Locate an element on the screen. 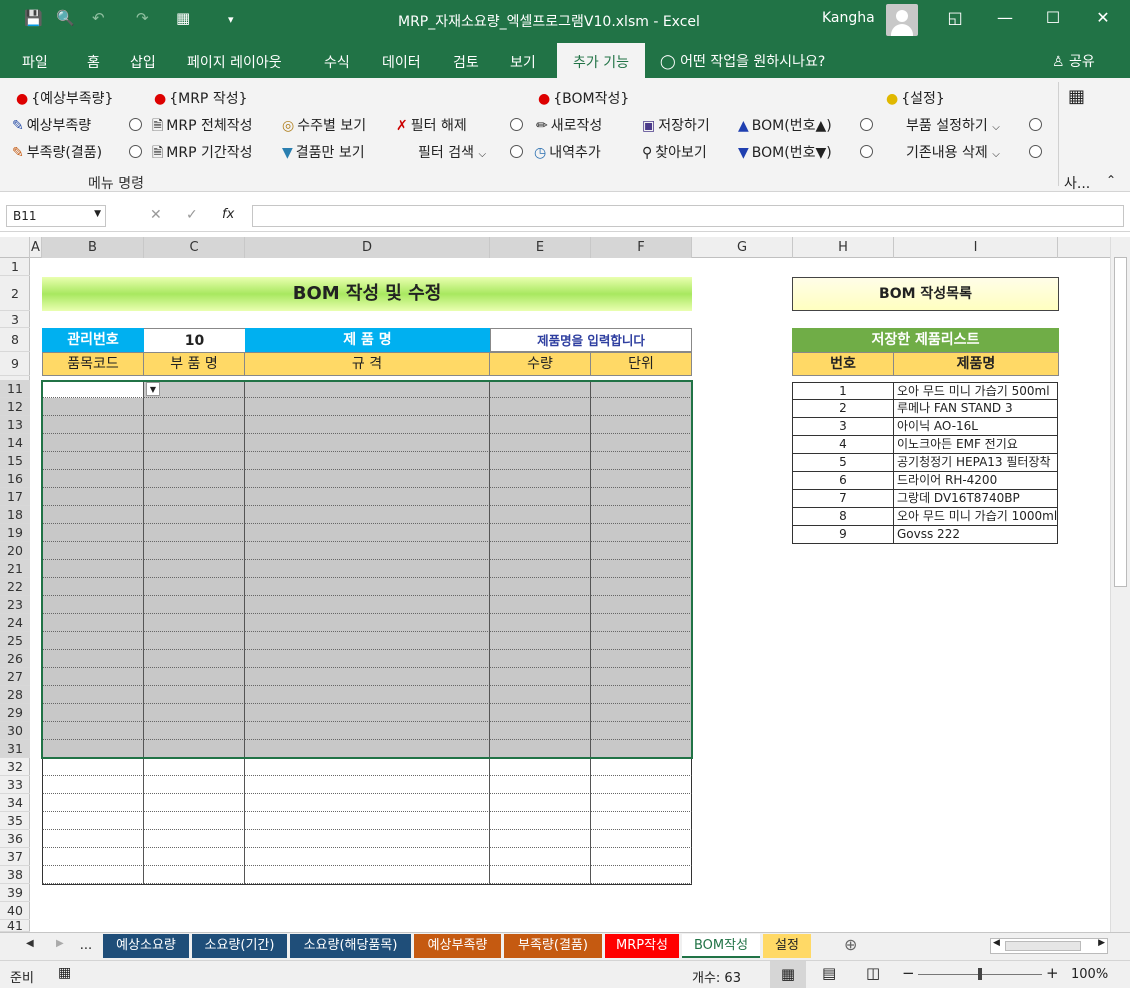 This screenshot has height=988, width=1130. share-button: ♙ 공유 is located at coordinates (1073, 61).